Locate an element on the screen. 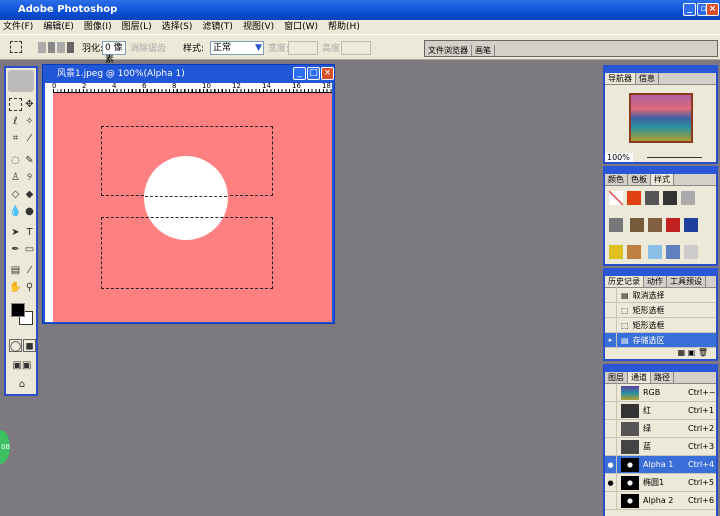  channel-name: Alpha 1 is located at coordinates (658, 464).